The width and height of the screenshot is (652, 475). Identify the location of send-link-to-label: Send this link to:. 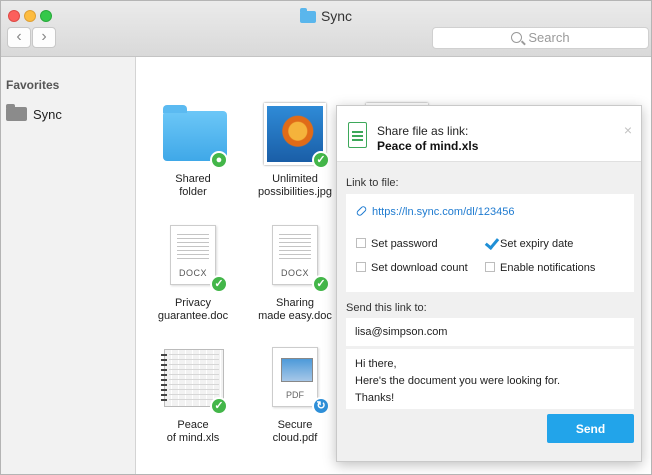
(386, 308).